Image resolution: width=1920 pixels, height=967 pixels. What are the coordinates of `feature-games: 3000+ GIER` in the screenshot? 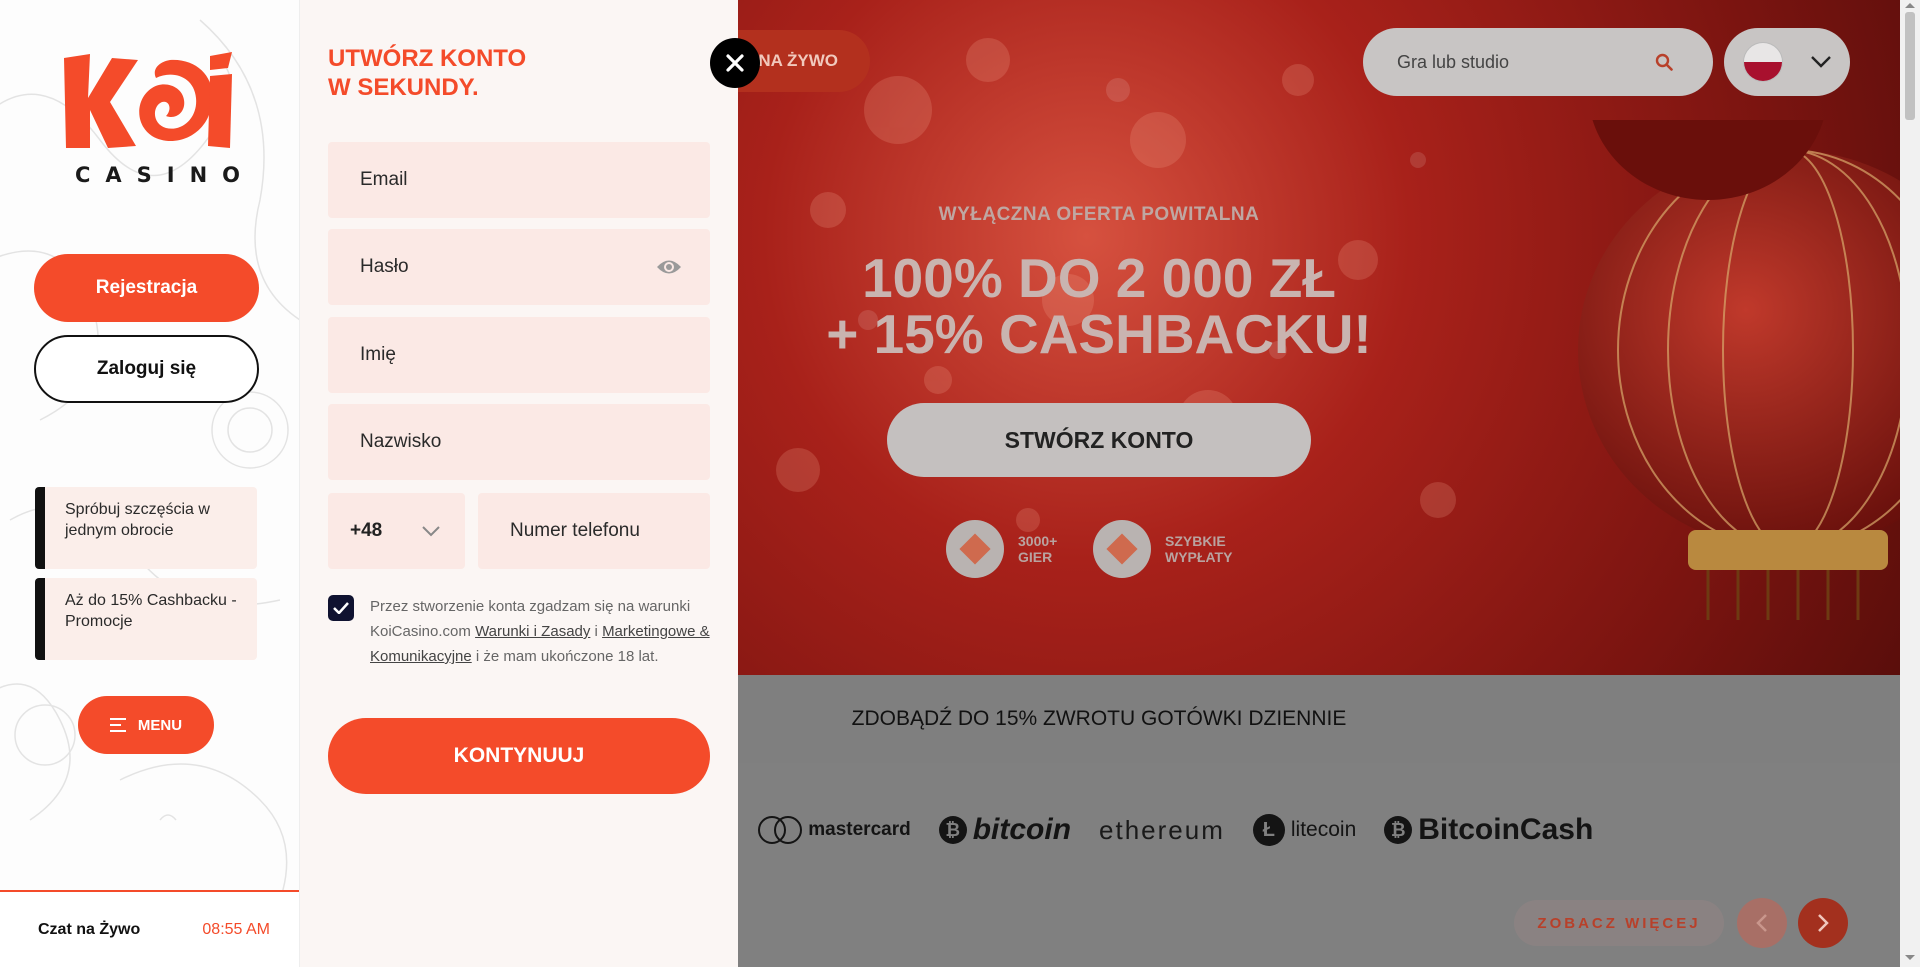 It's located at (1001, 549).